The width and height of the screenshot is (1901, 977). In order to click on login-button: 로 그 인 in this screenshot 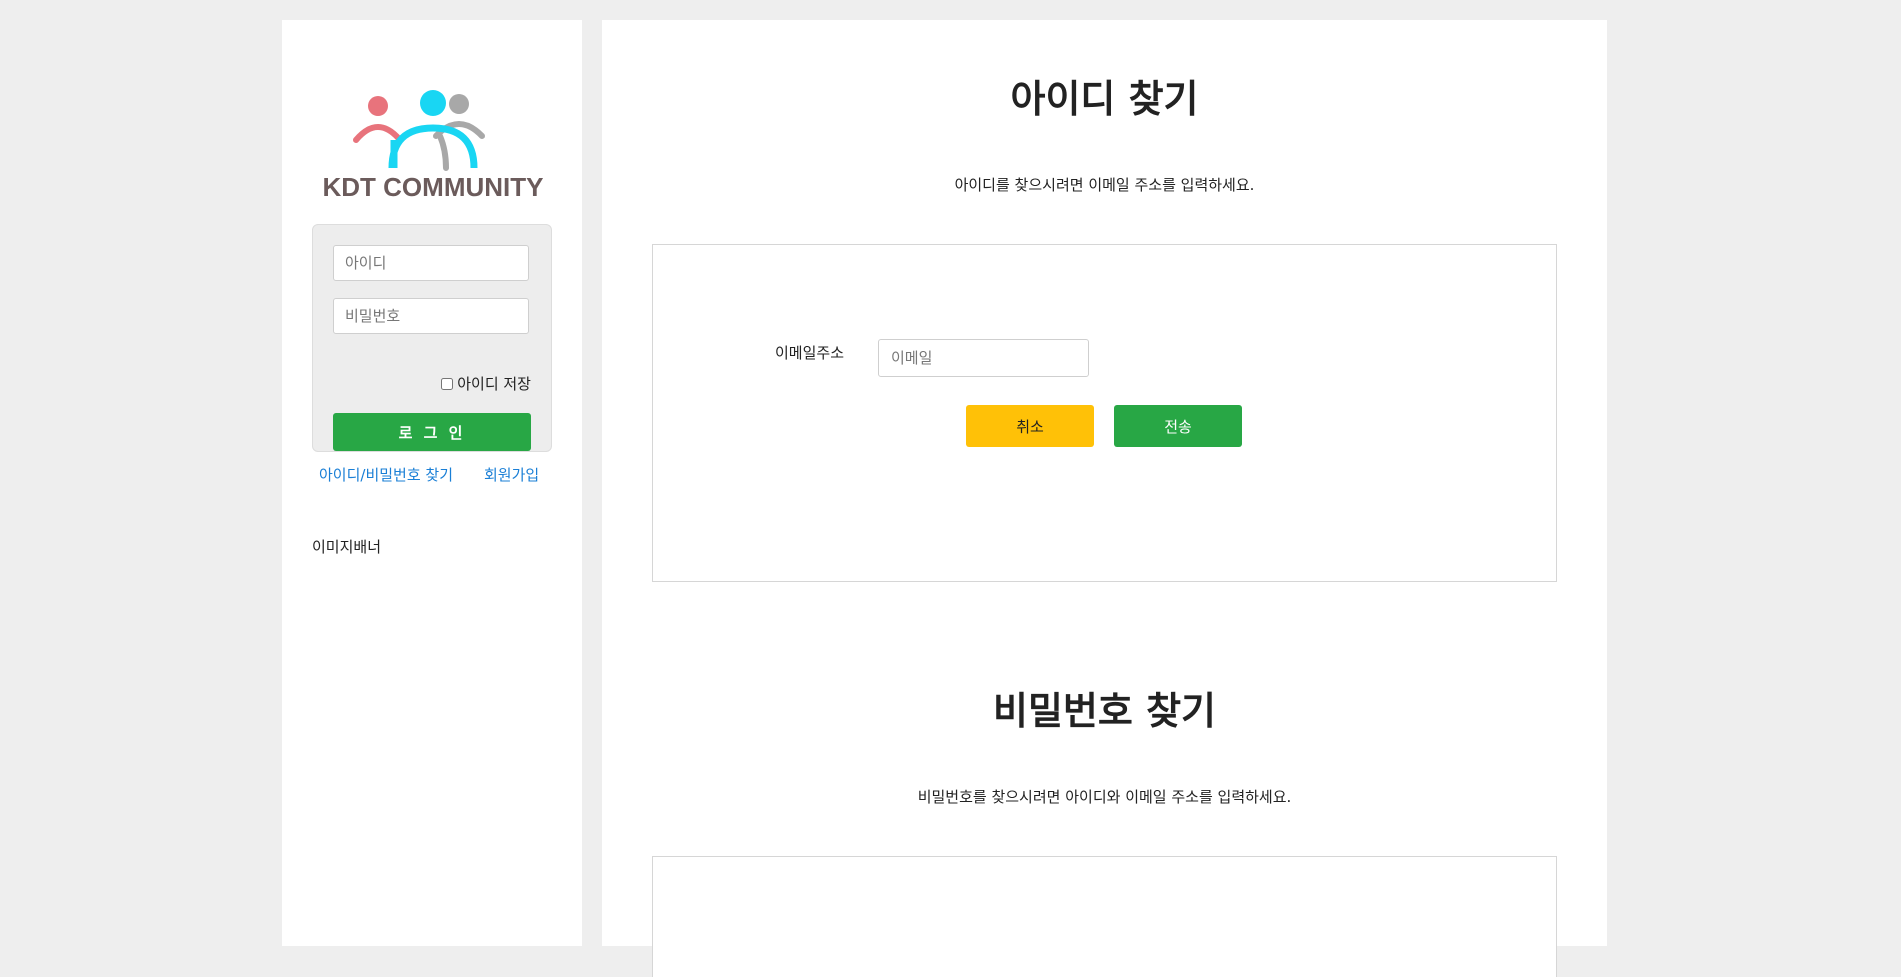, I will do `click(432, 432)`.